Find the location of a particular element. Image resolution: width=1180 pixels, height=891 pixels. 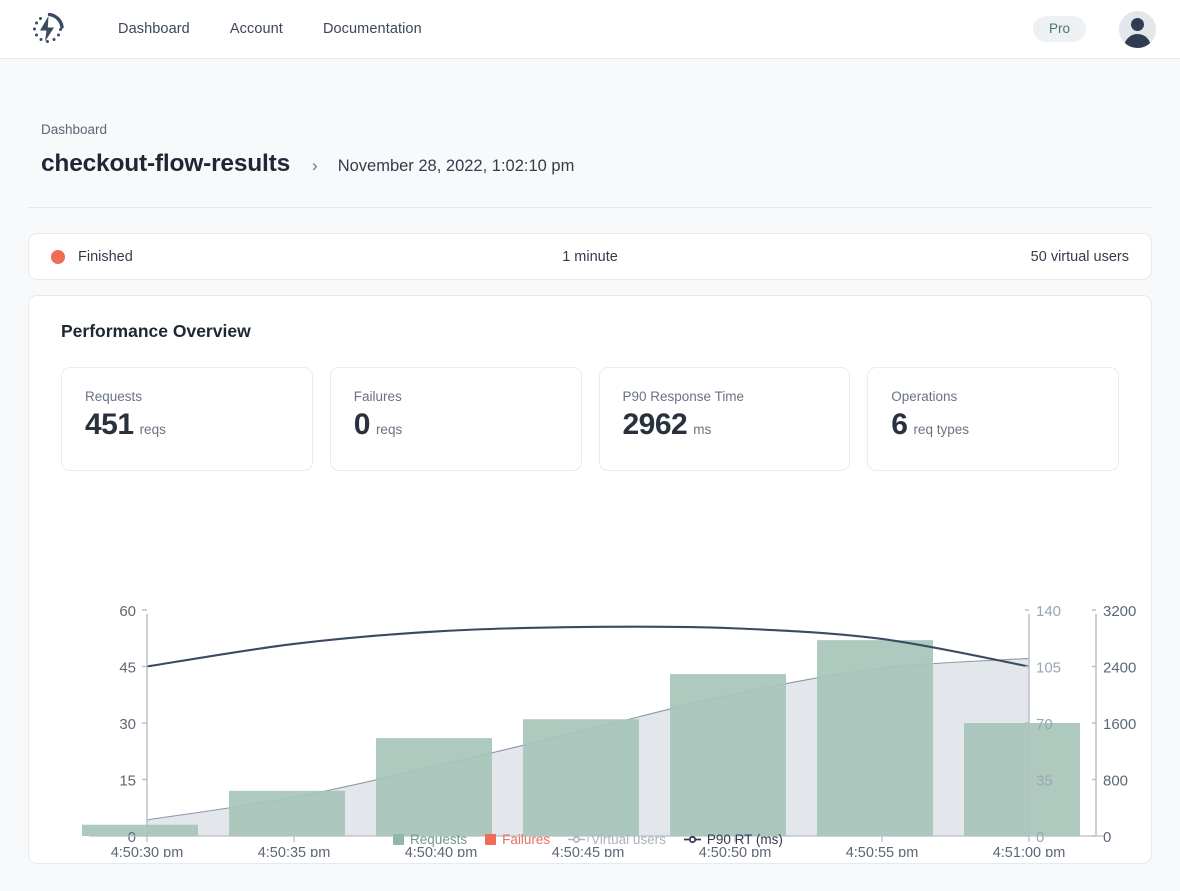

stat-number: 451 is located at coordinates (109, 424).